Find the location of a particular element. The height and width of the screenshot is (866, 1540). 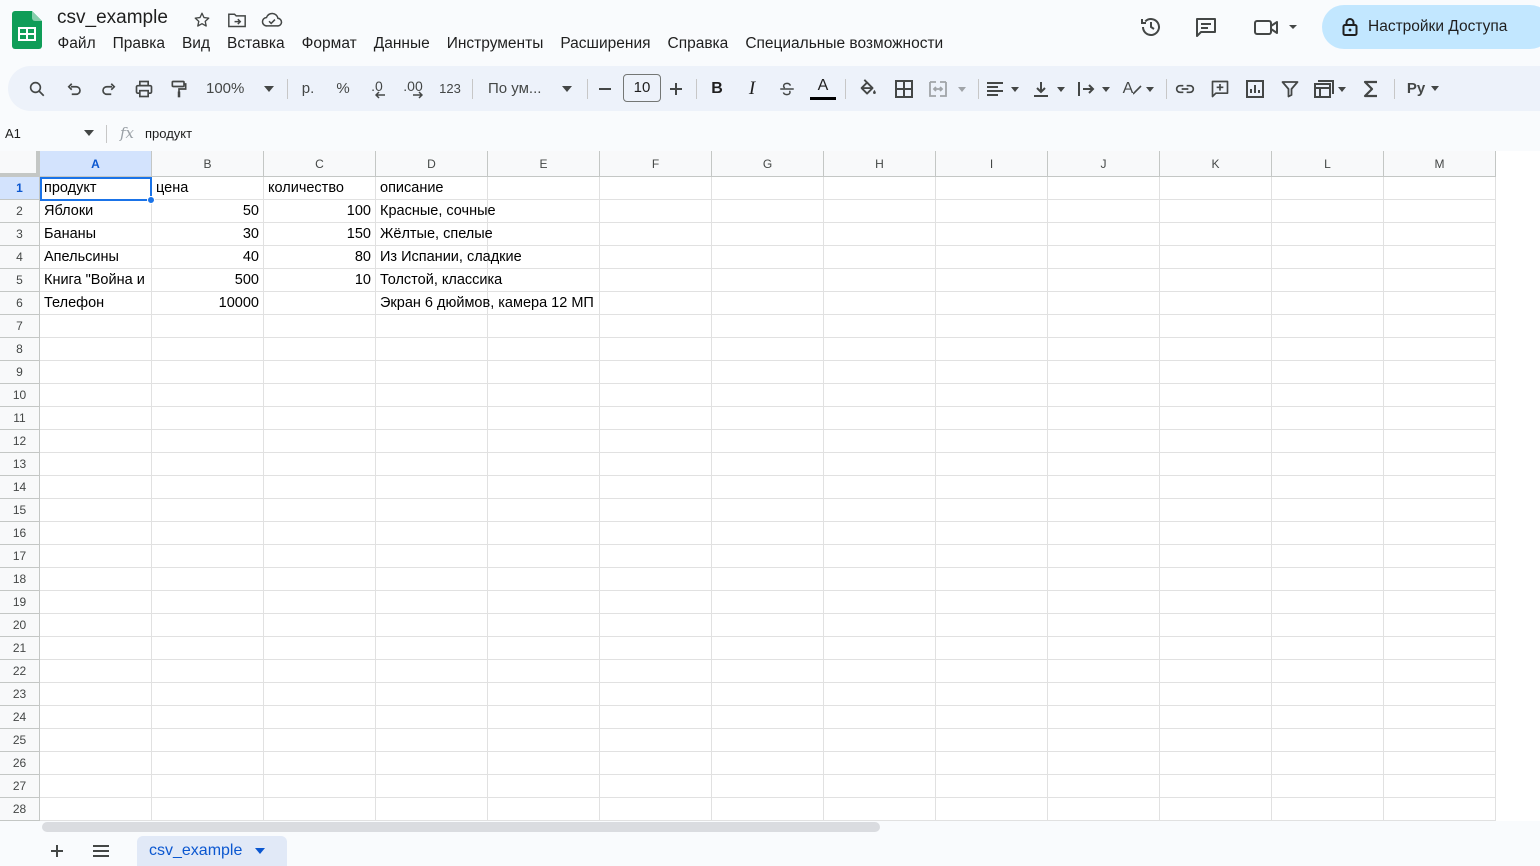

cell-c16 is located at coordinates (320, 533).